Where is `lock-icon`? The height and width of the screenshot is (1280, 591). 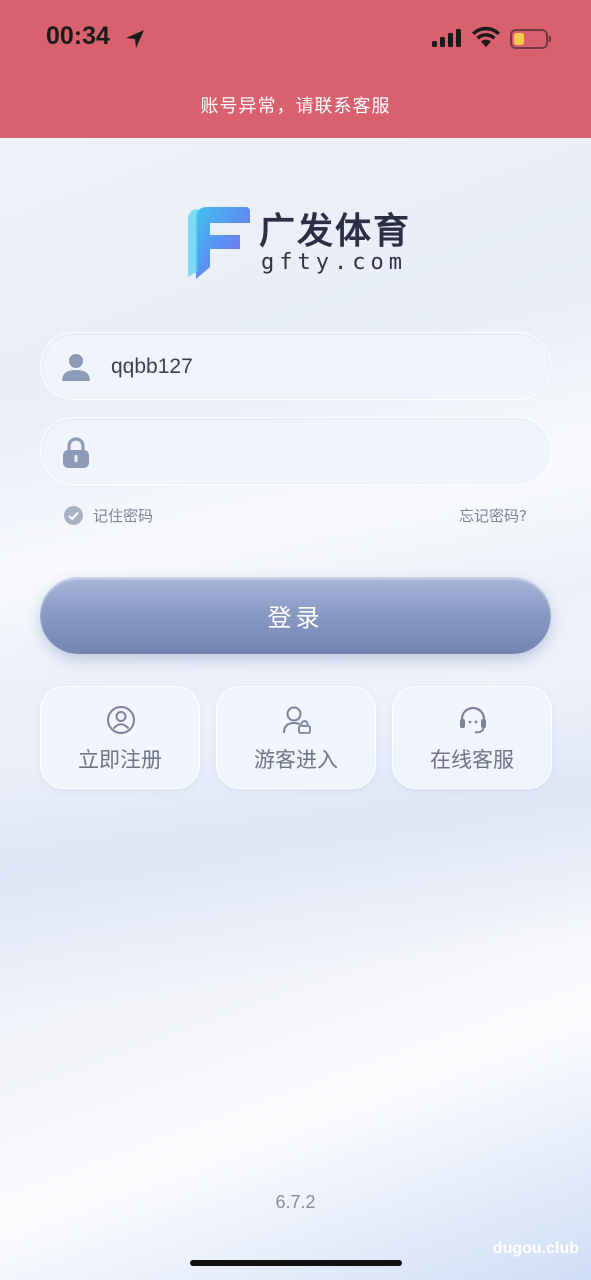
lock-icon is located at coordinates (76, 452).